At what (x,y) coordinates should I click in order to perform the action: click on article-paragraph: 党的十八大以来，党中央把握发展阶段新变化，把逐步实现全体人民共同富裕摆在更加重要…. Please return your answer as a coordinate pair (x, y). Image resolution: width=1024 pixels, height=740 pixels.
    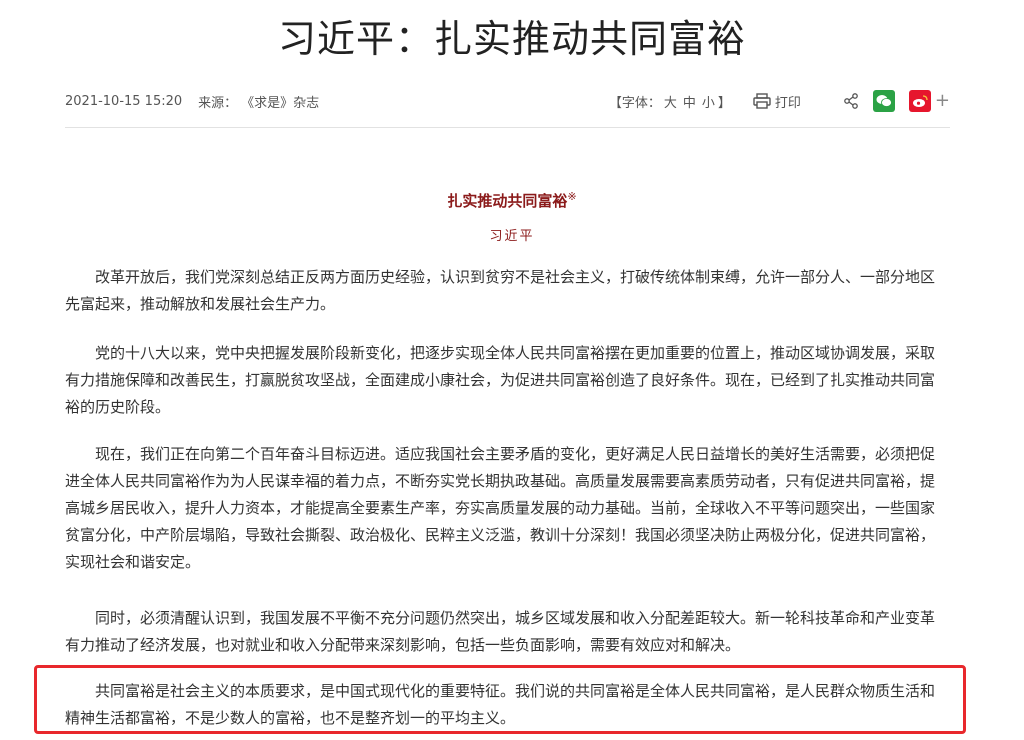
    Looking at the image, I should click on (500, 380).